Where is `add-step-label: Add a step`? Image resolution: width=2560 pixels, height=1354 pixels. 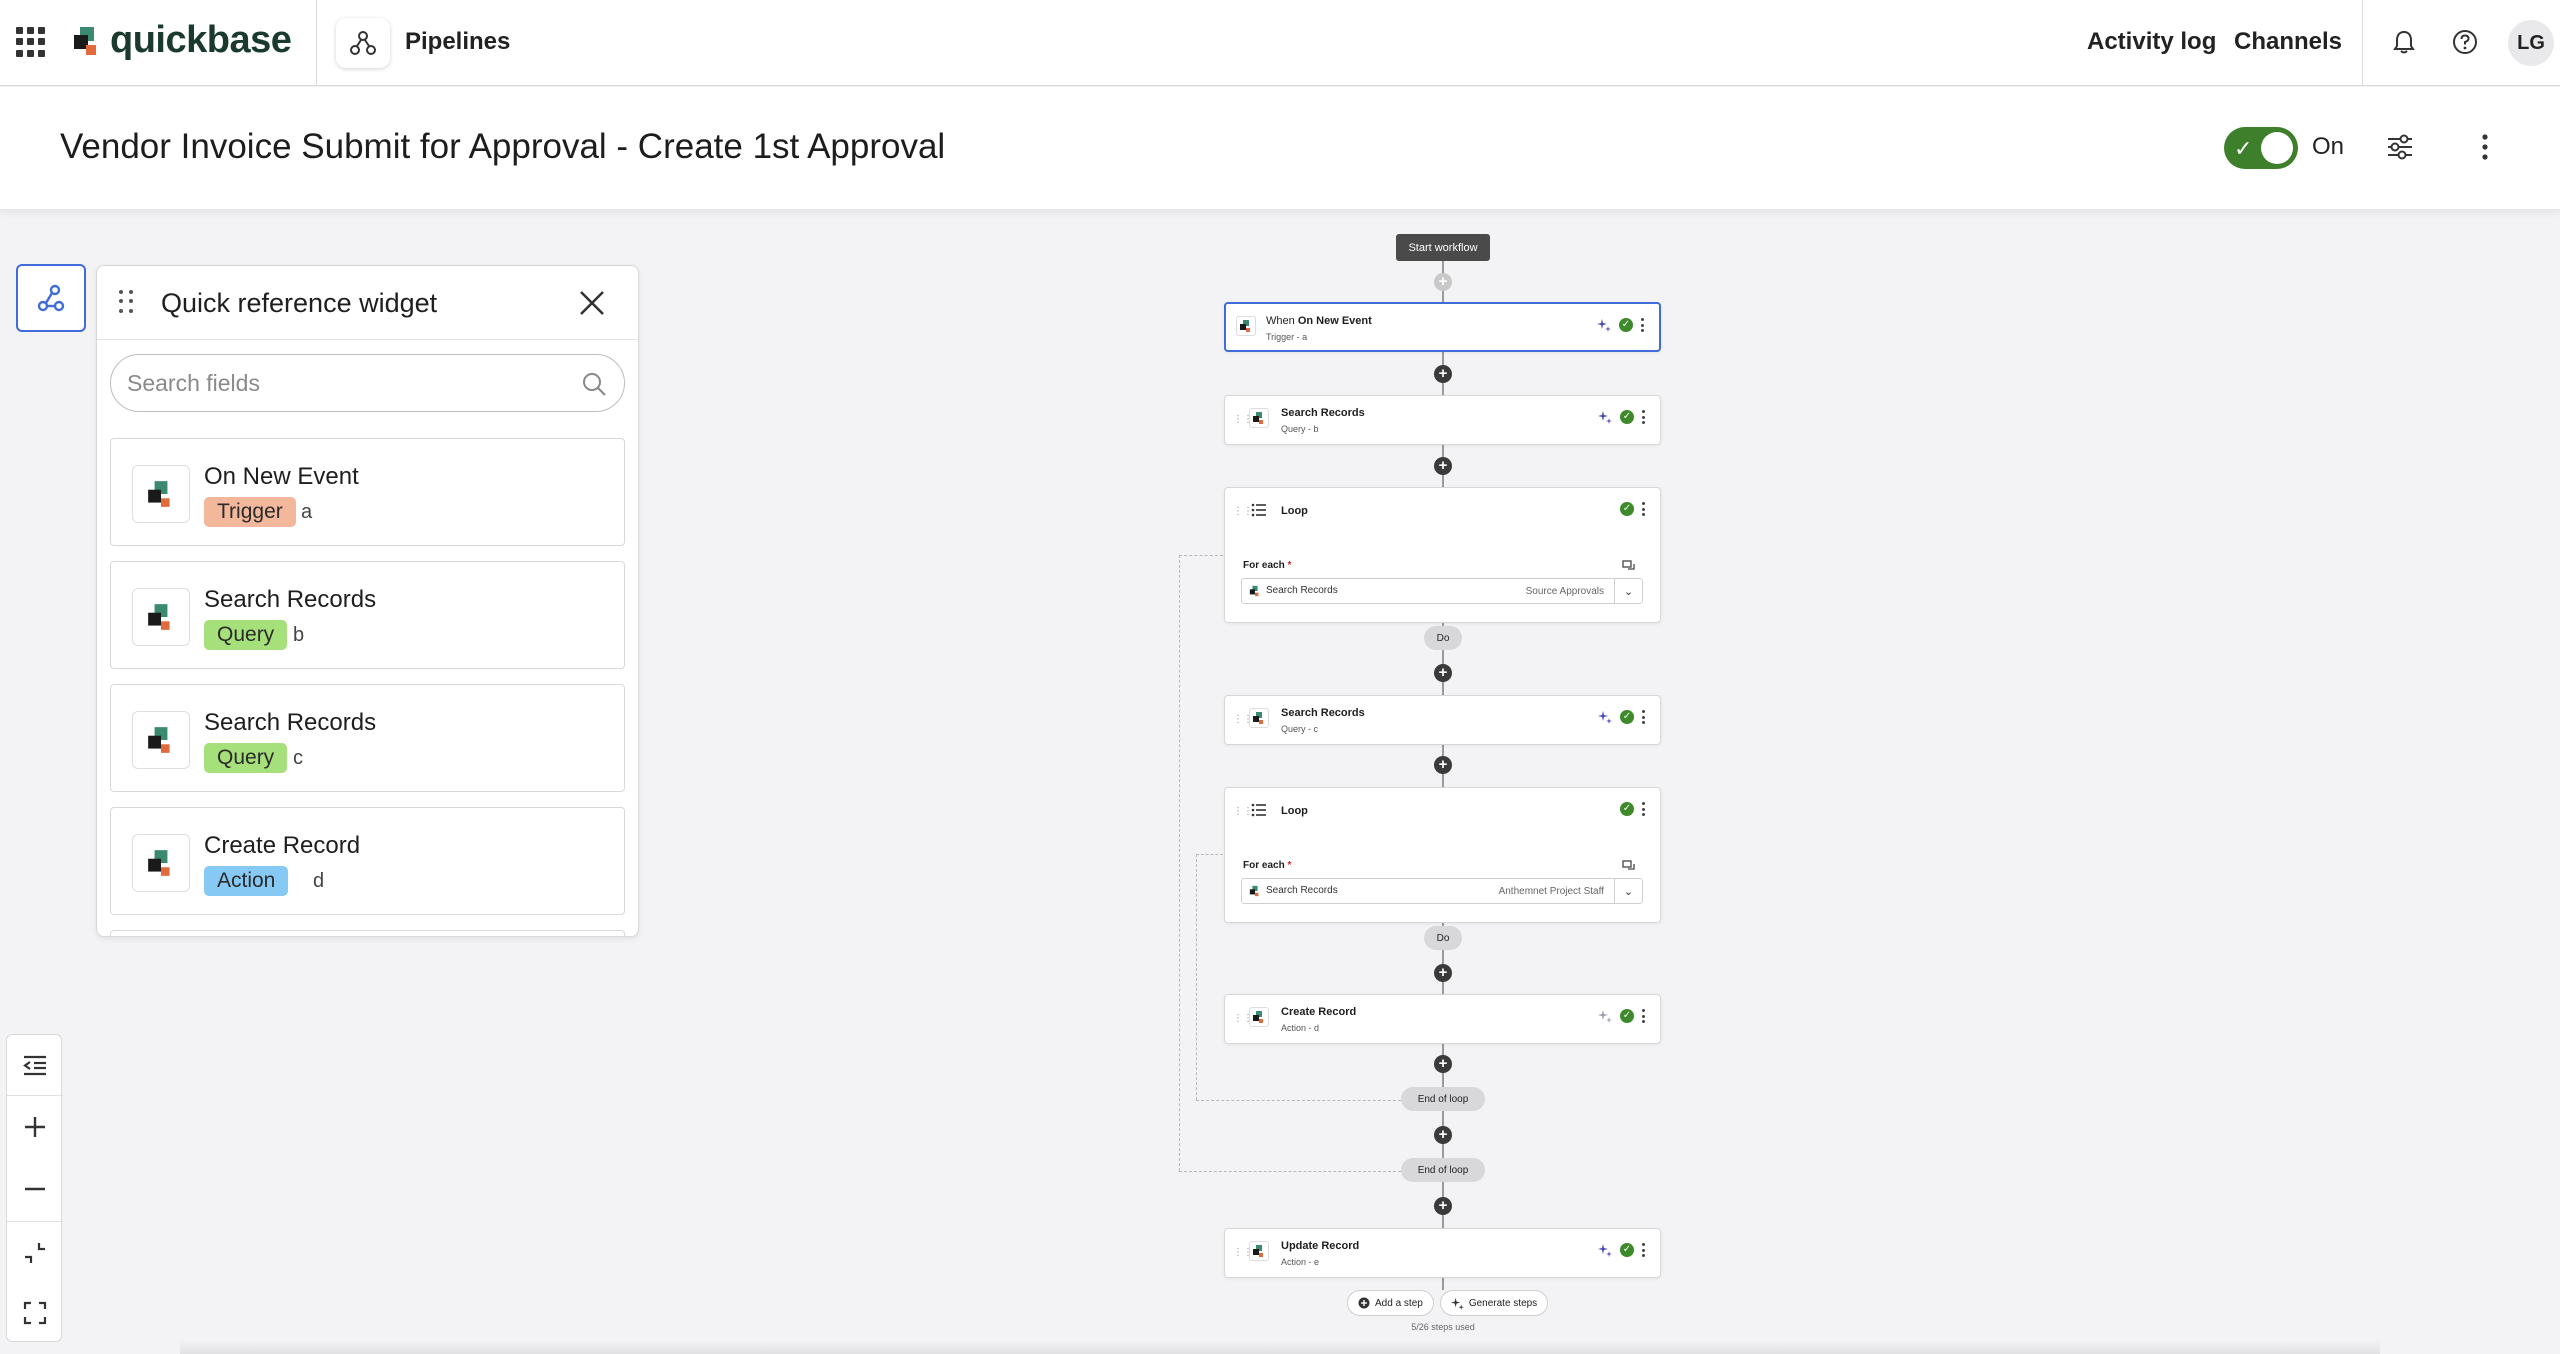
add-step-label: Add a step is located at coordinates (1399, 1303).